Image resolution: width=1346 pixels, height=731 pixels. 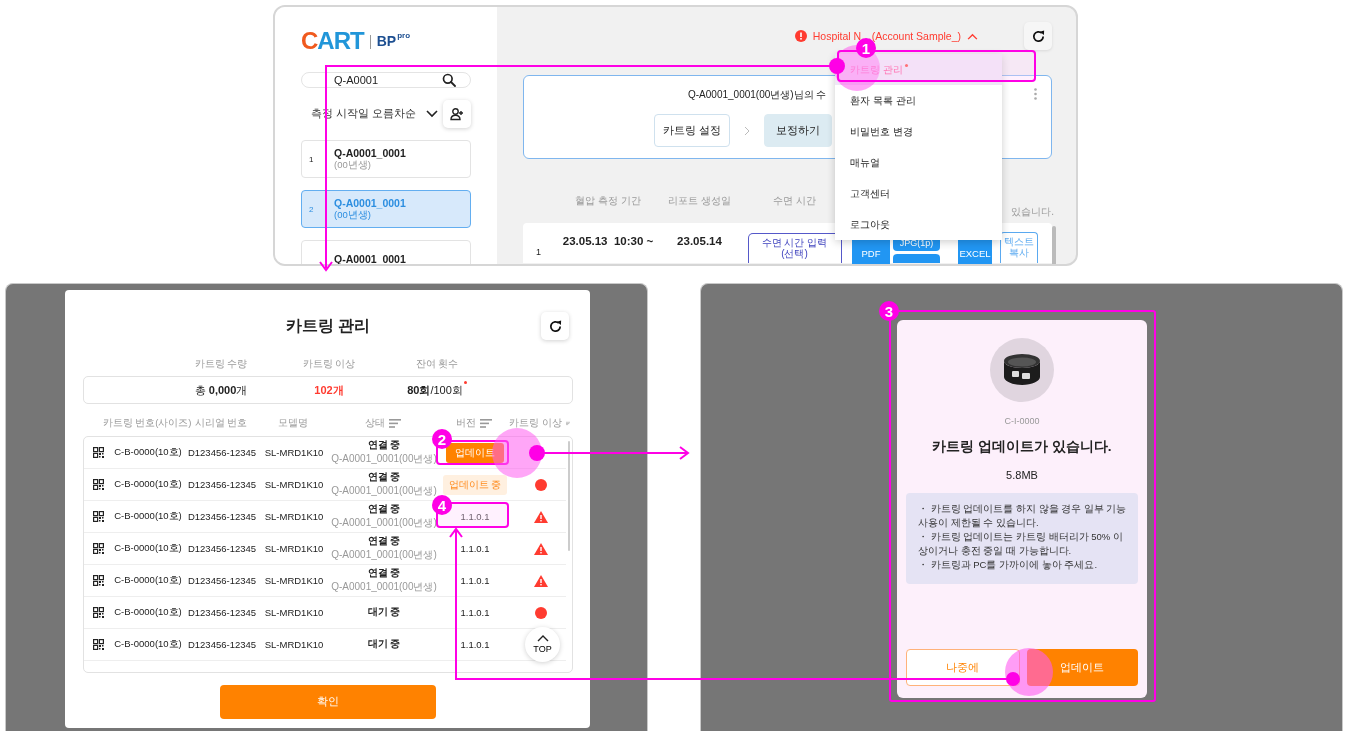 What do you see at coordinates (918, 193) in the screenshot?
I see `menu-item: 고객센터` at bounding box center [918, 193].